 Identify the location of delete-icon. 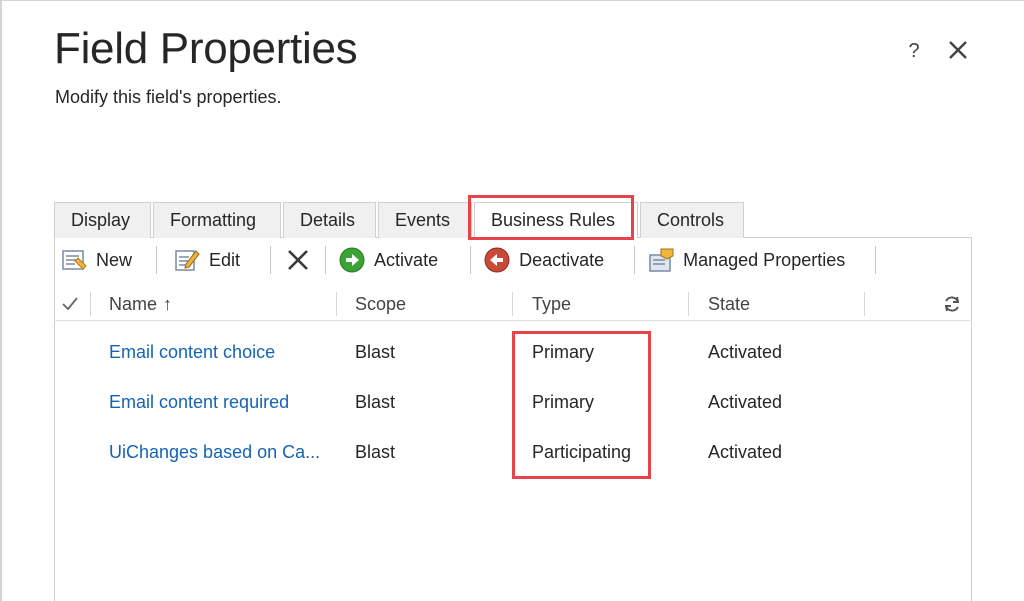
(298, 260).